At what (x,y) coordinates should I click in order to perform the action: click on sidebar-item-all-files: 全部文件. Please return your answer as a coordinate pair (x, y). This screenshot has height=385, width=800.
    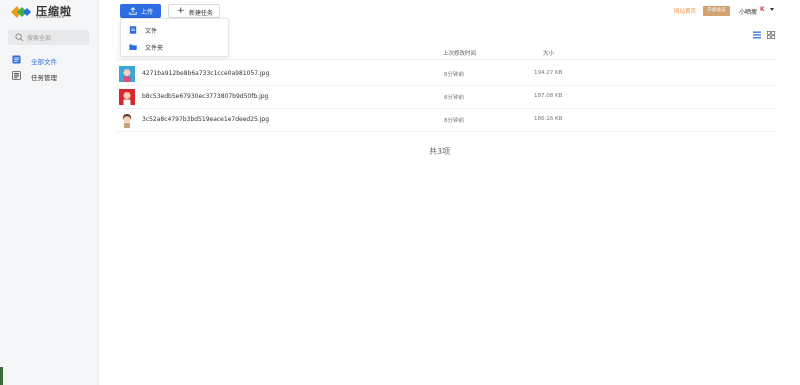
    Looking at the image, I should click on (49, 60).